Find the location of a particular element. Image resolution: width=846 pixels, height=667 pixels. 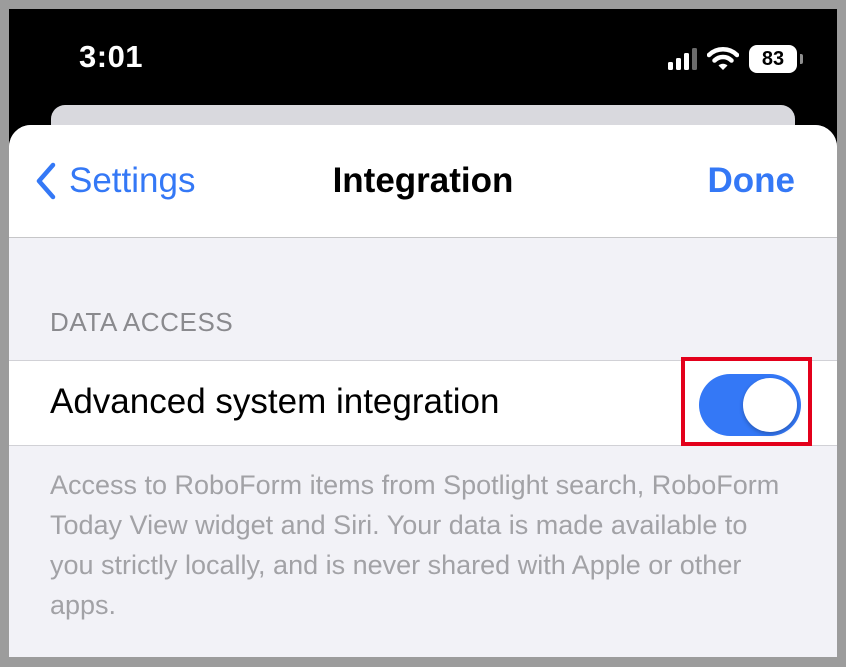

wifi-icon is located at coordinates (723, 59).